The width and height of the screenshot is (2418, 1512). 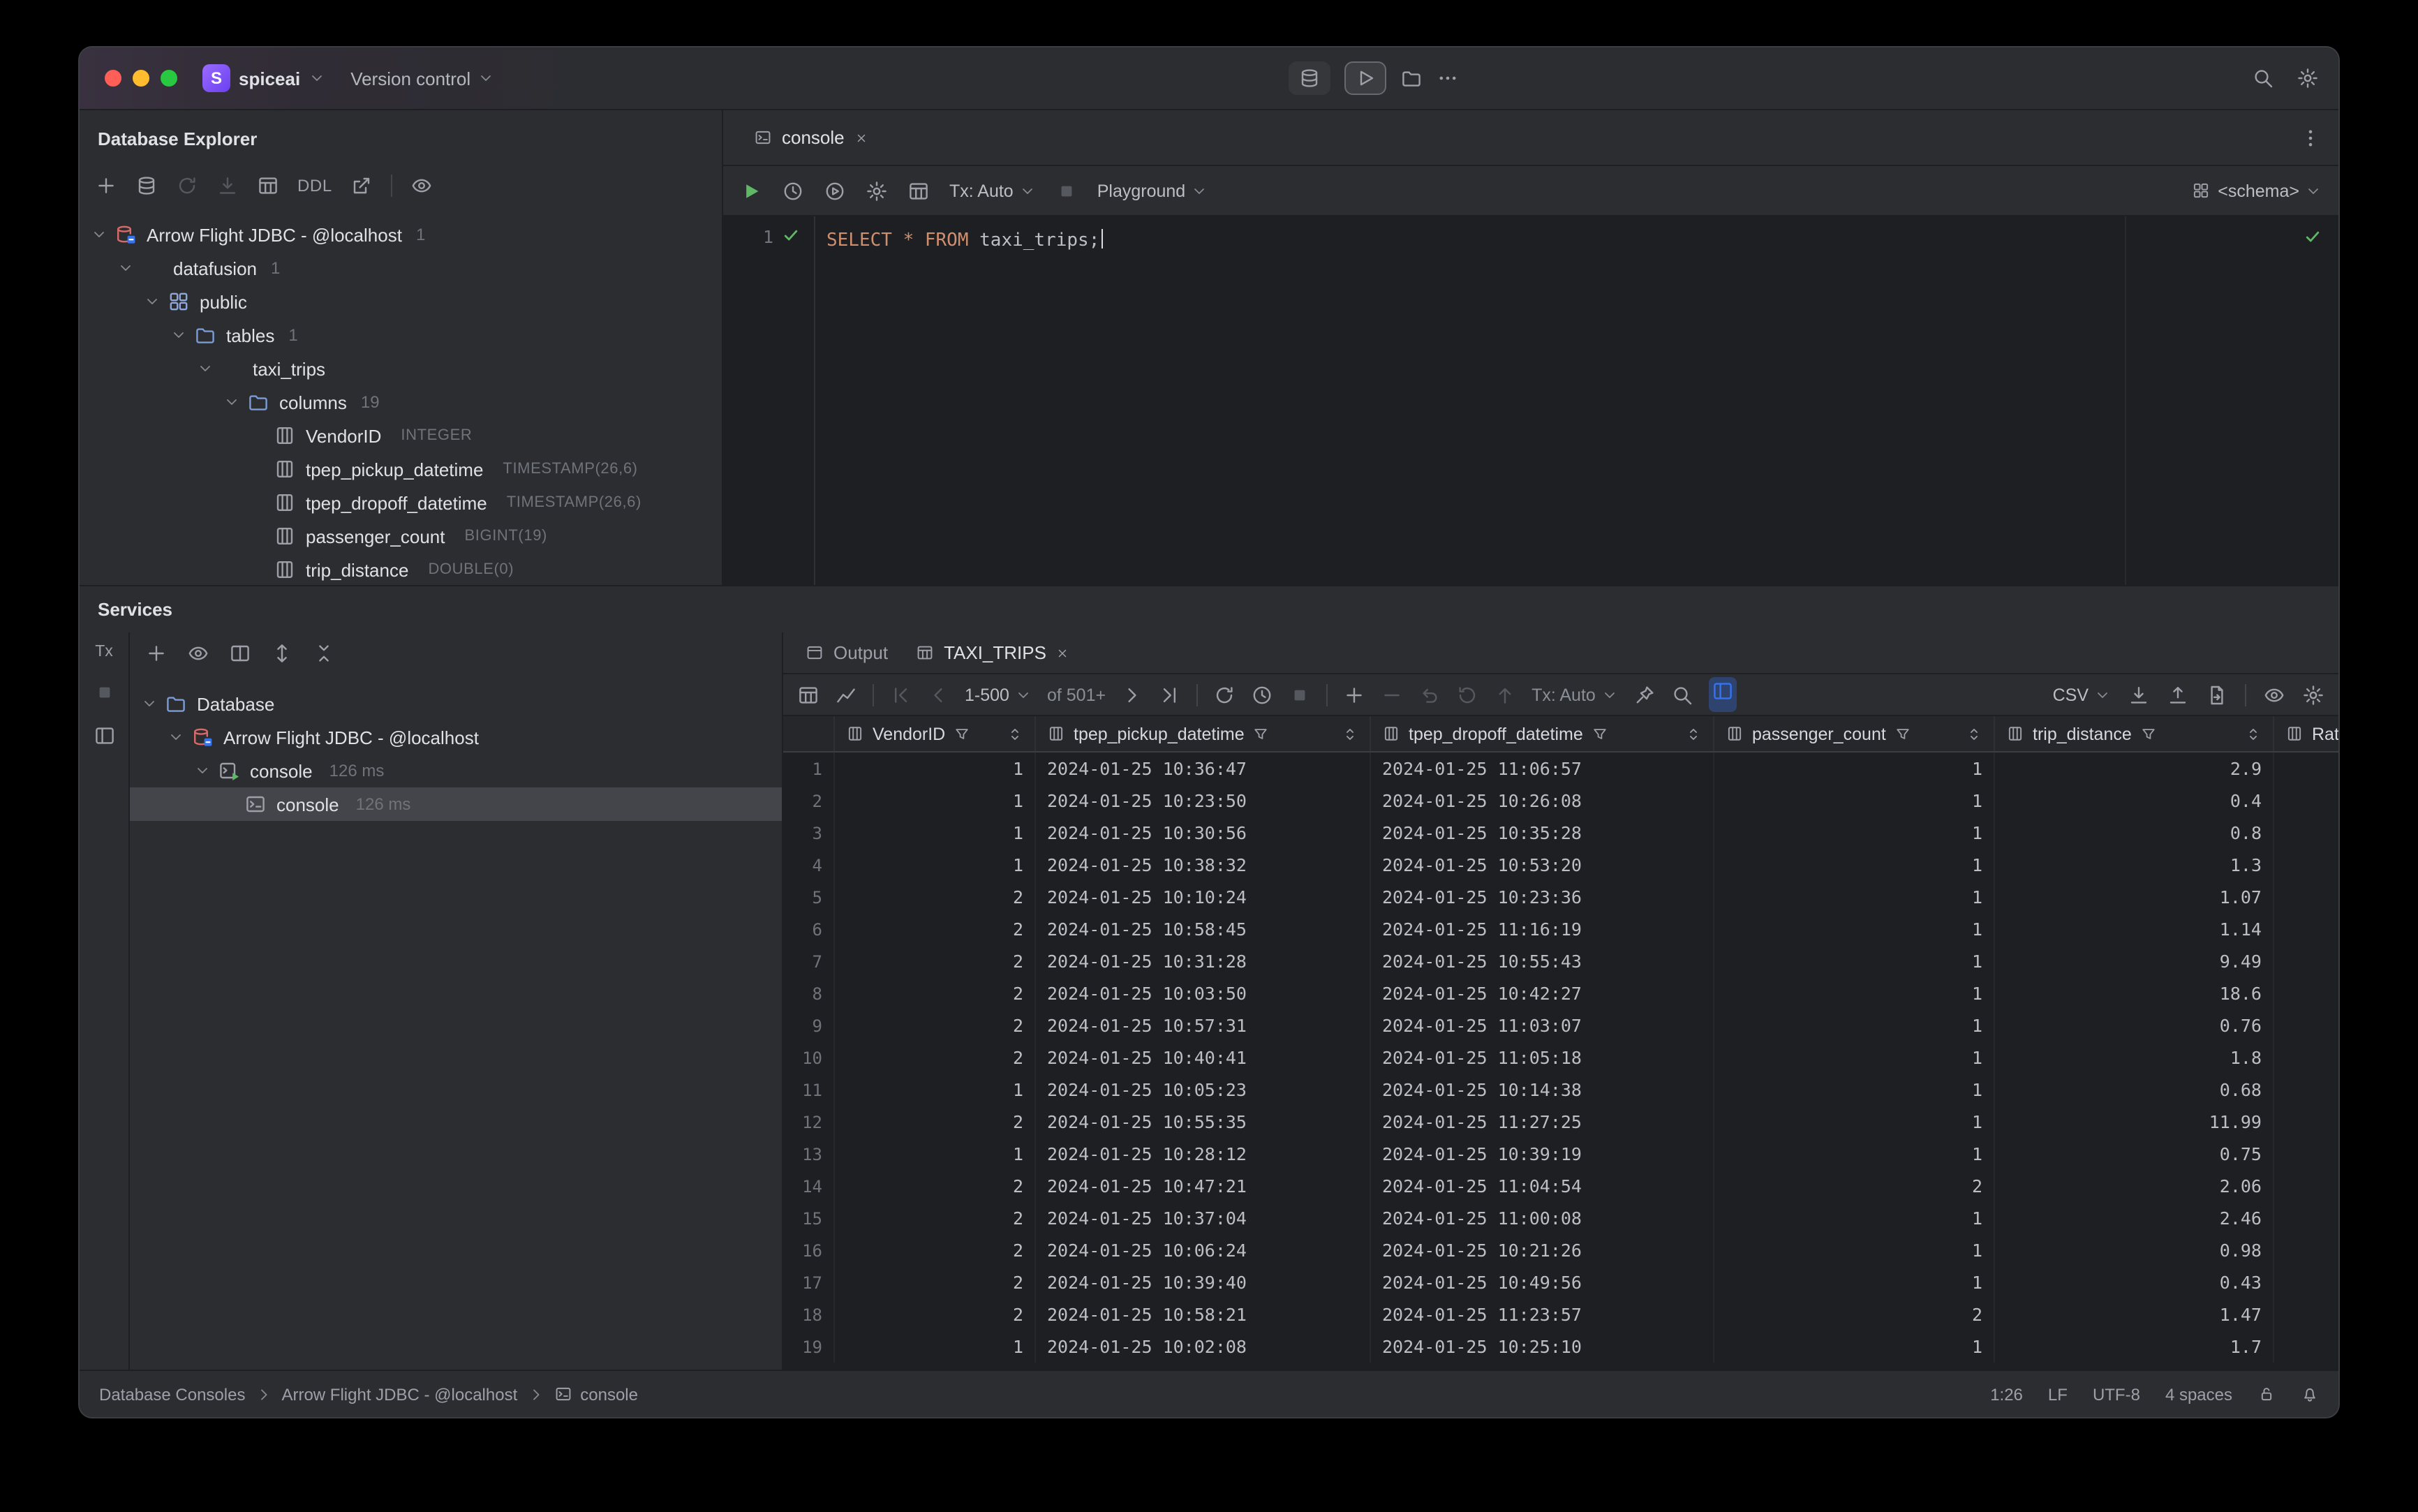 What do you see at coordinates (456, 737) in the screenshot?
I see `service-item: Arrow Flight JDBC - @localhost` at bounding box center [456, 737].